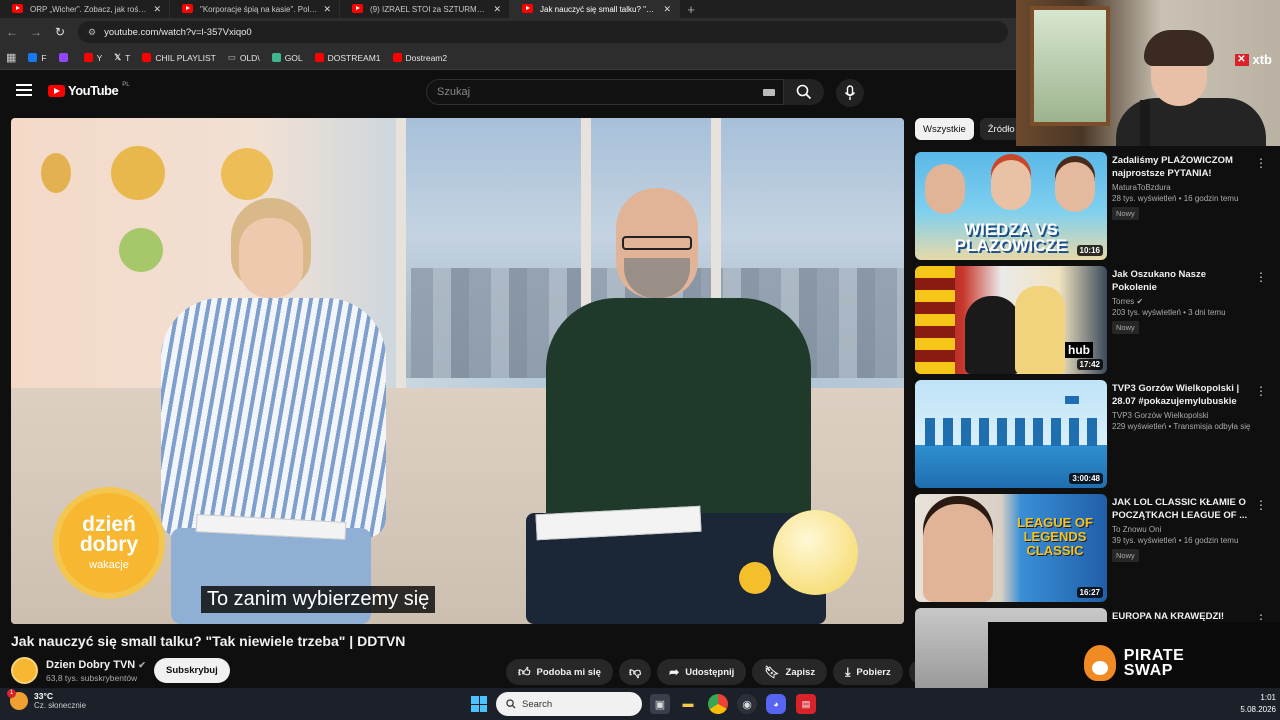 This screenshot has height=720, width=1280. What do you see at coordinates (1086, 478) in the screenshot?
I see `video-duration: 3:00:48` at bounding box center [1086, 478].